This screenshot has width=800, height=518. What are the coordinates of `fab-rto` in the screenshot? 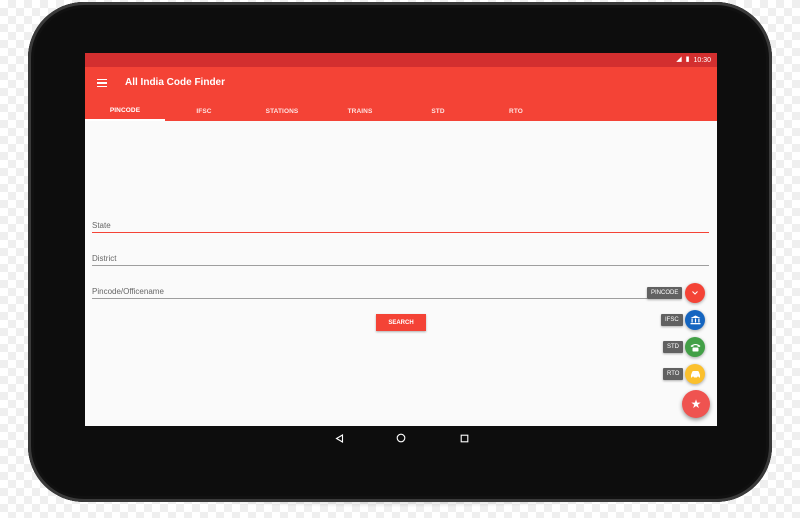 It's located at (695, 374).